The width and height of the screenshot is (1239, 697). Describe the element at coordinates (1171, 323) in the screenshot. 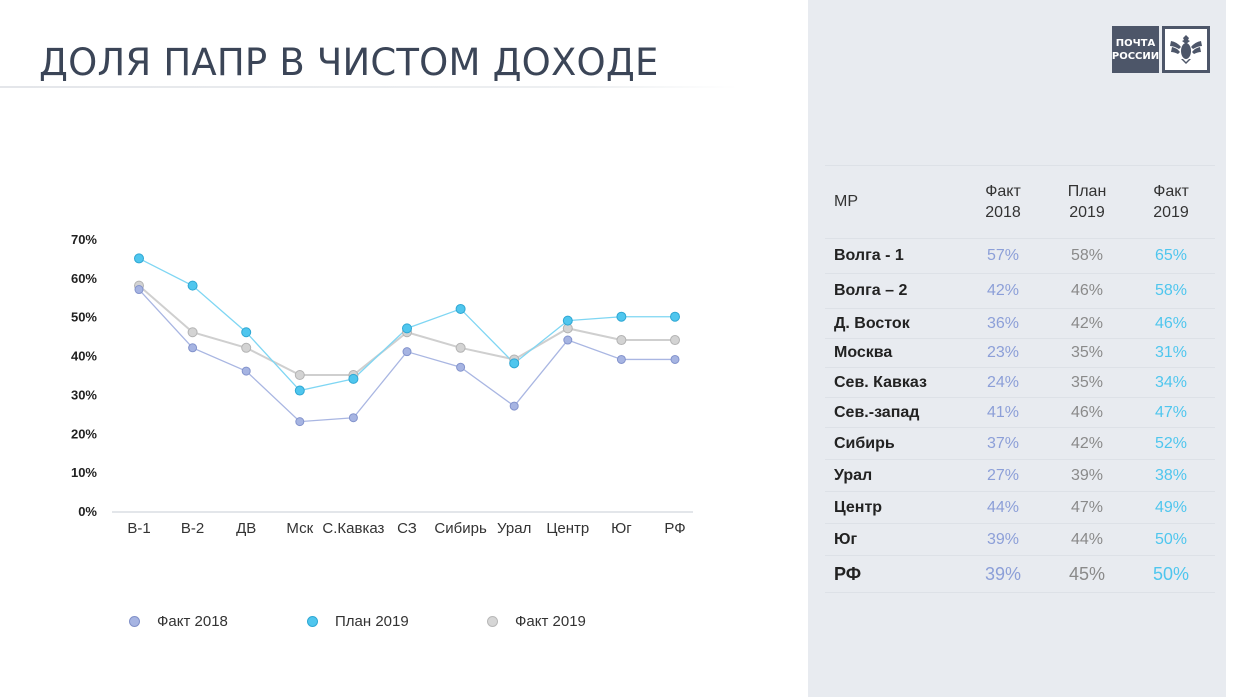

I see `cell-fact2019: 46%` at that location.